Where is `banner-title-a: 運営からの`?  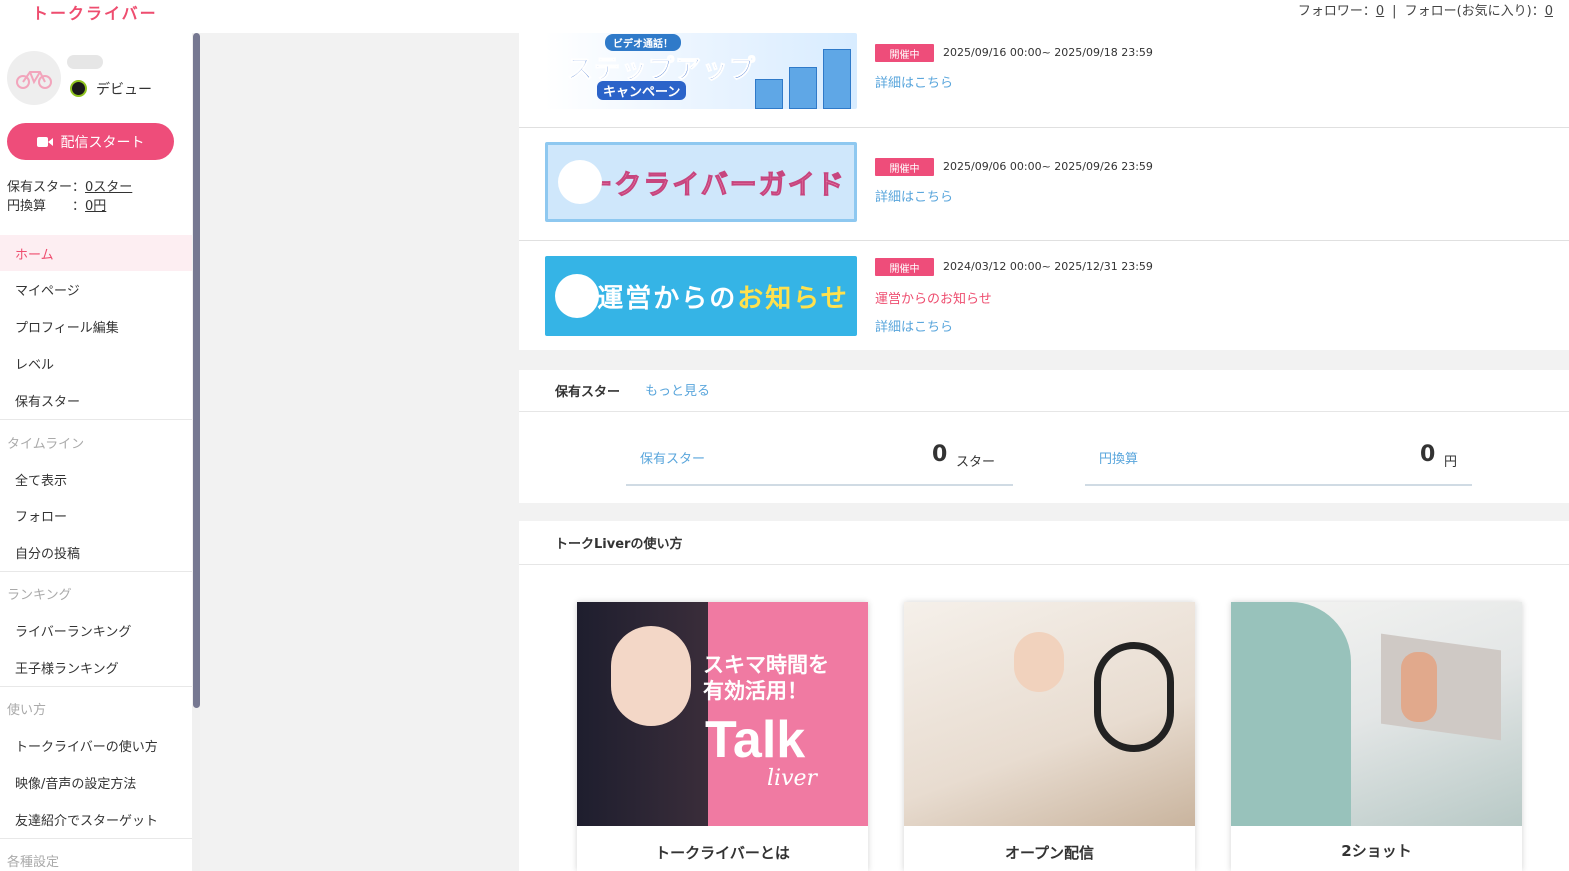
banner-title-a: 運営からの is located at coordinates (667, 298).